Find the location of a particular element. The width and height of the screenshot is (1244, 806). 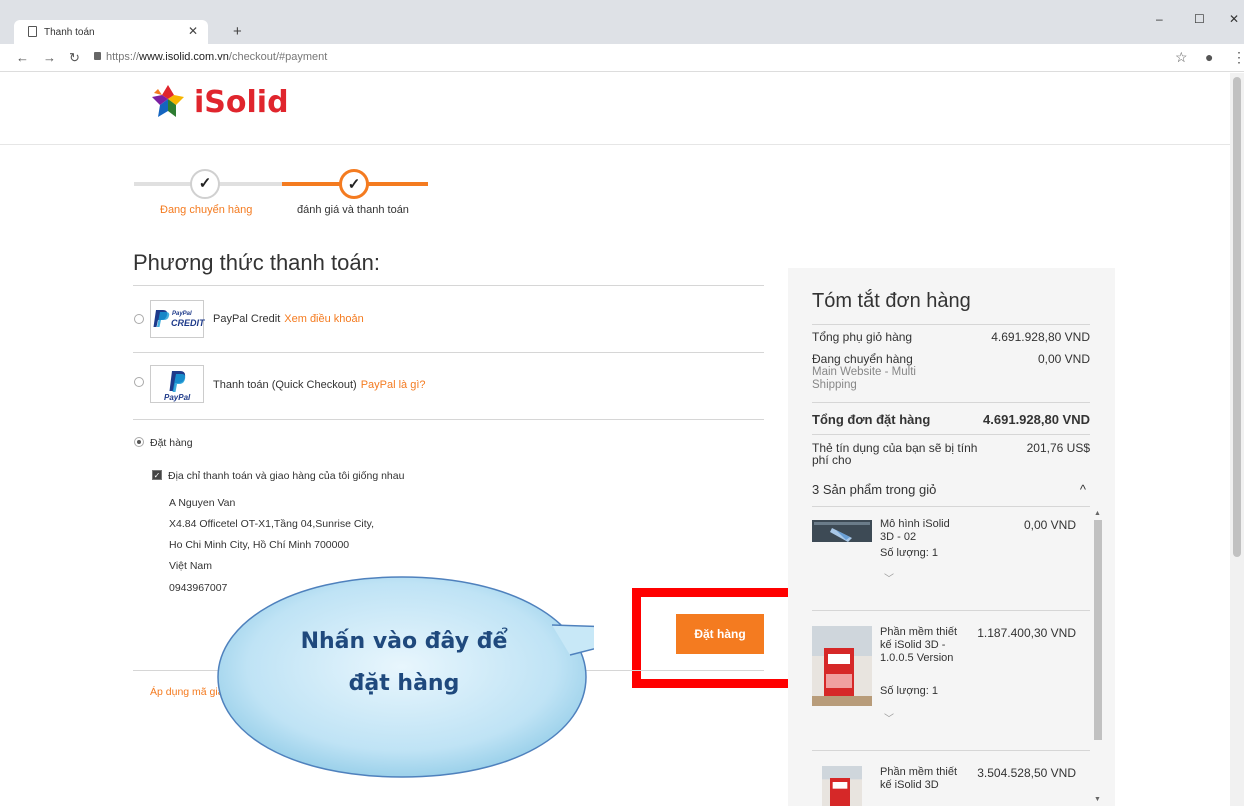

place-order-option-label: Đặt hàng is located at coordinates (171, 443).